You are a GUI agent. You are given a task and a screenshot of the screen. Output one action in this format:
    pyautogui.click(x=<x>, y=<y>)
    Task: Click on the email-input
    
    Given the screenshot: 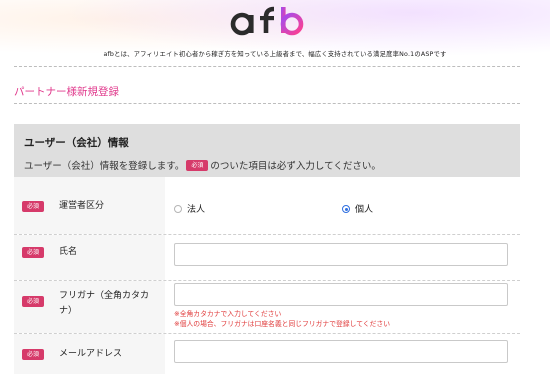 What is the action you would take?
    pyautogui.click(x=341, y=351)
    